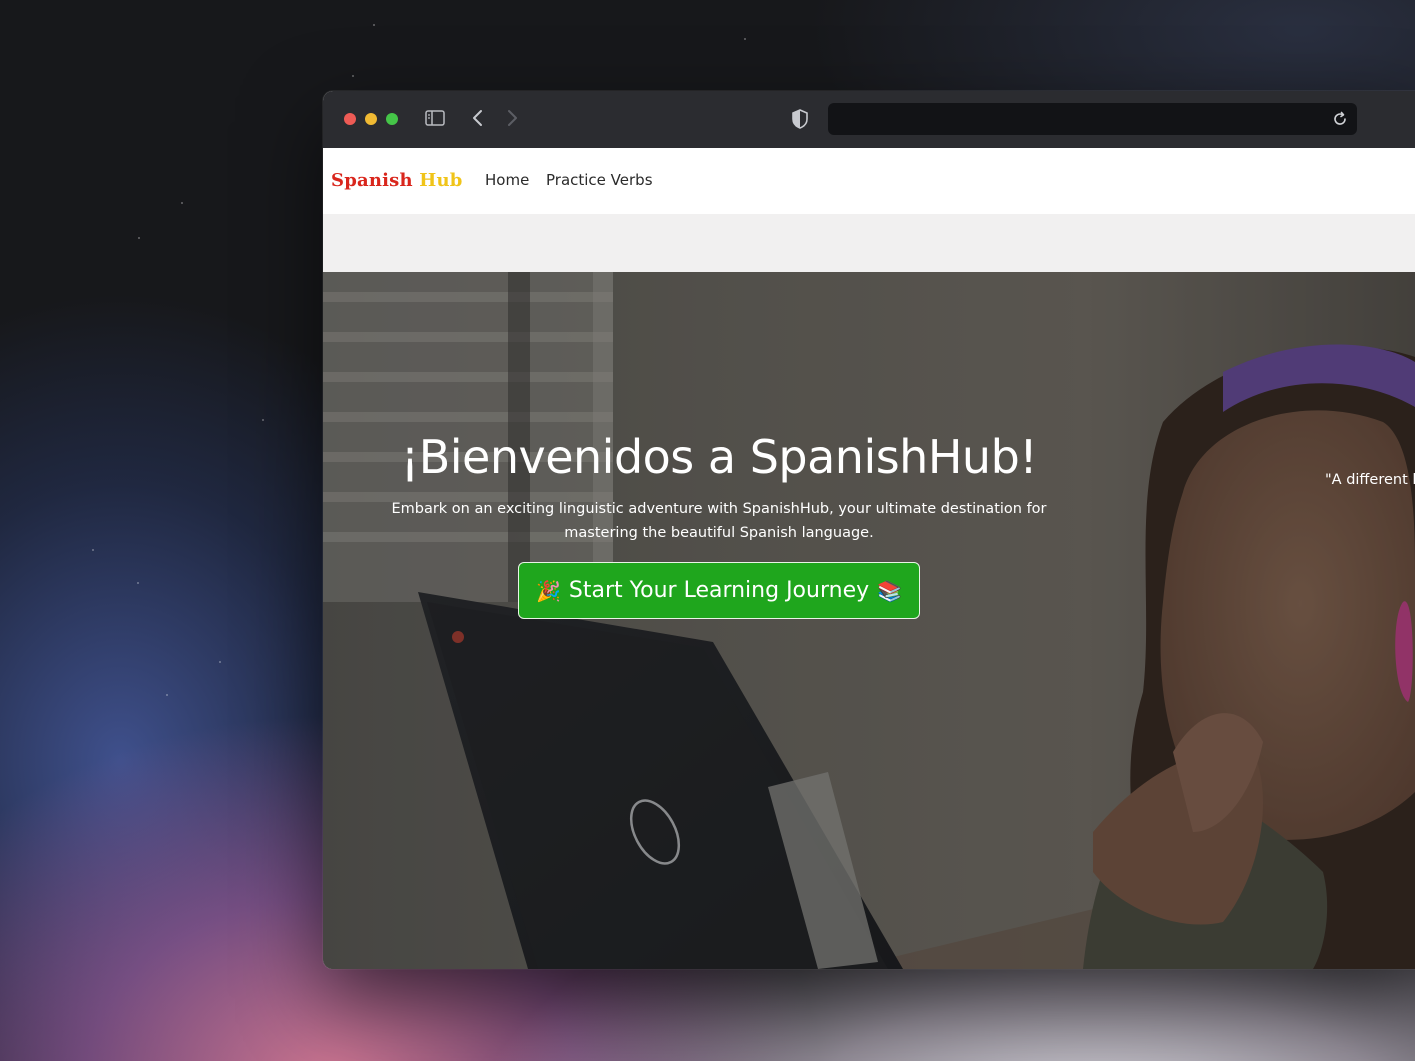 The image size is (1415, 1061). What do you see at coordinates (507, 180) in the screenshot?
I see `nav-link-home: Home` at bounding box center [507, 180].